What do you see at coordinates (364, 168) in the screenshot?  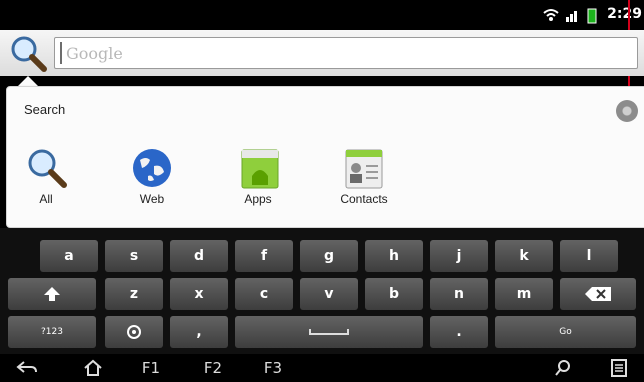 I see `contacts-icon` at bounding box center [364, 168].